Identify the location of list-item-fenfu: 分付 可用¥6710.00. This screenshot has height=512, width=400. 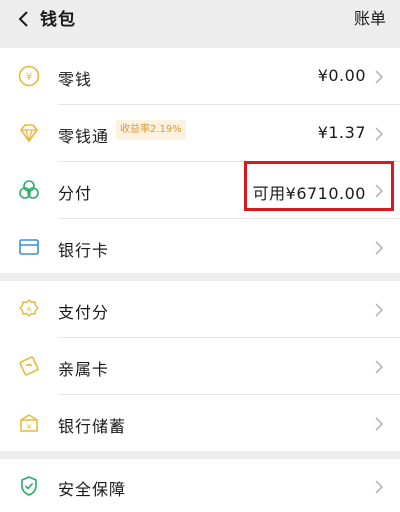
(200, 190).